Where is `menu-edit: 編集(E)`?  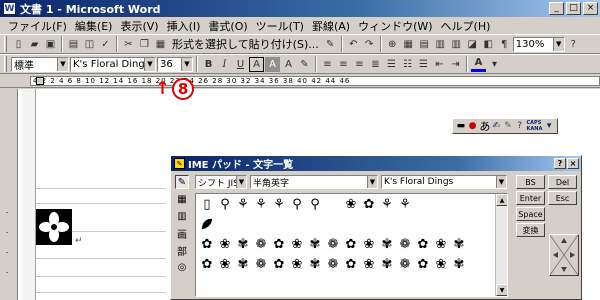 menu-edit: 編集(E) is located at coordinates (94, 26).